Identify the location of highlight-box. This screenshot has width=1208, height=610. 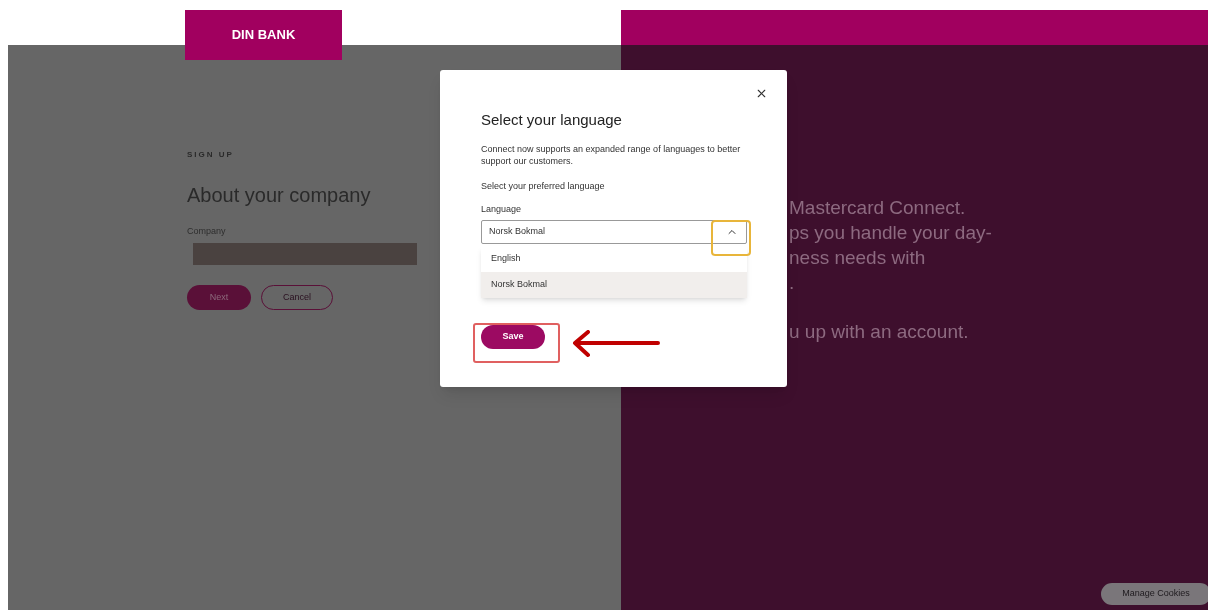
(731, 238).